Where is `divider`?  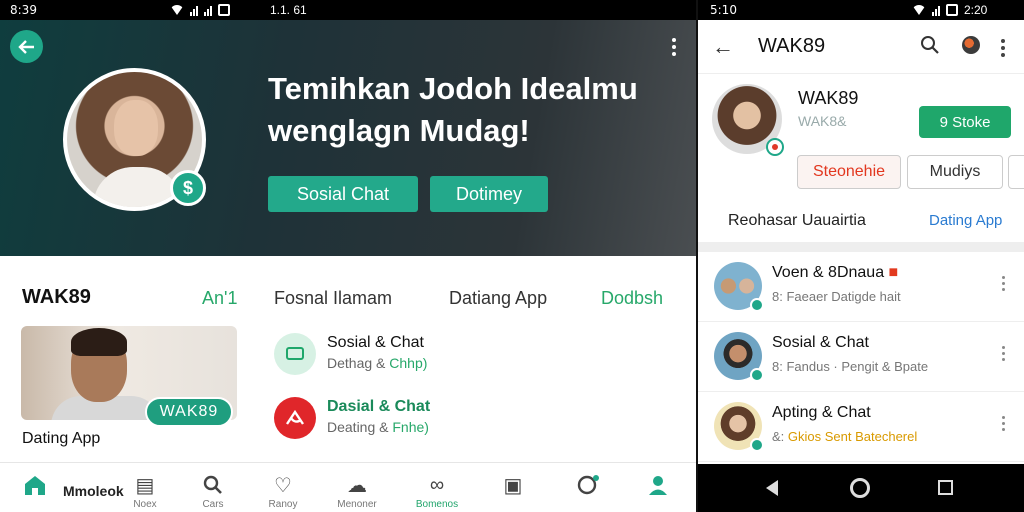
divider is located at coordinates (861, 247).